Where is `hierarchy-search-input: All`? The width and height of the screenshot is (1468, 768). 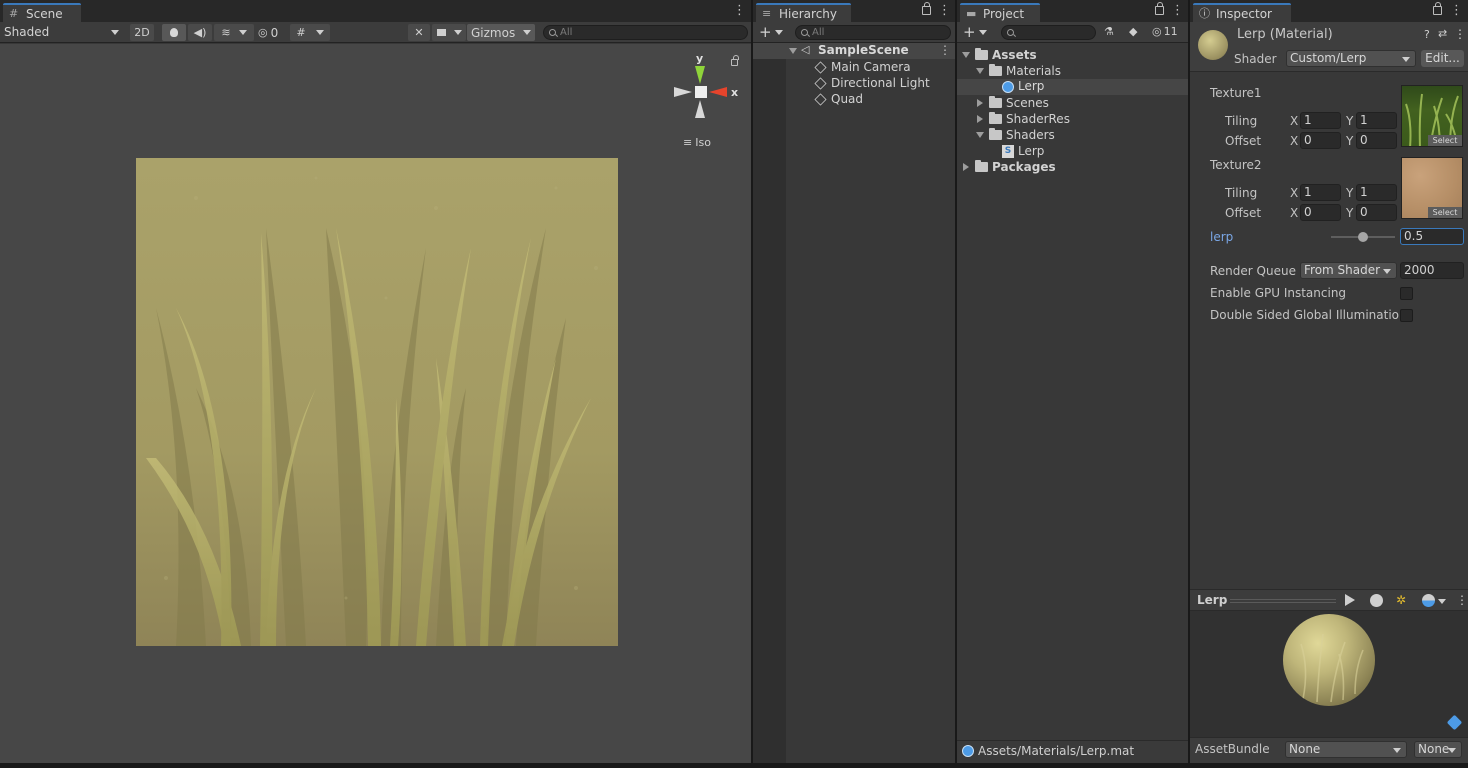
hierarchy-search-input: All is located at coordinates (873, 32).